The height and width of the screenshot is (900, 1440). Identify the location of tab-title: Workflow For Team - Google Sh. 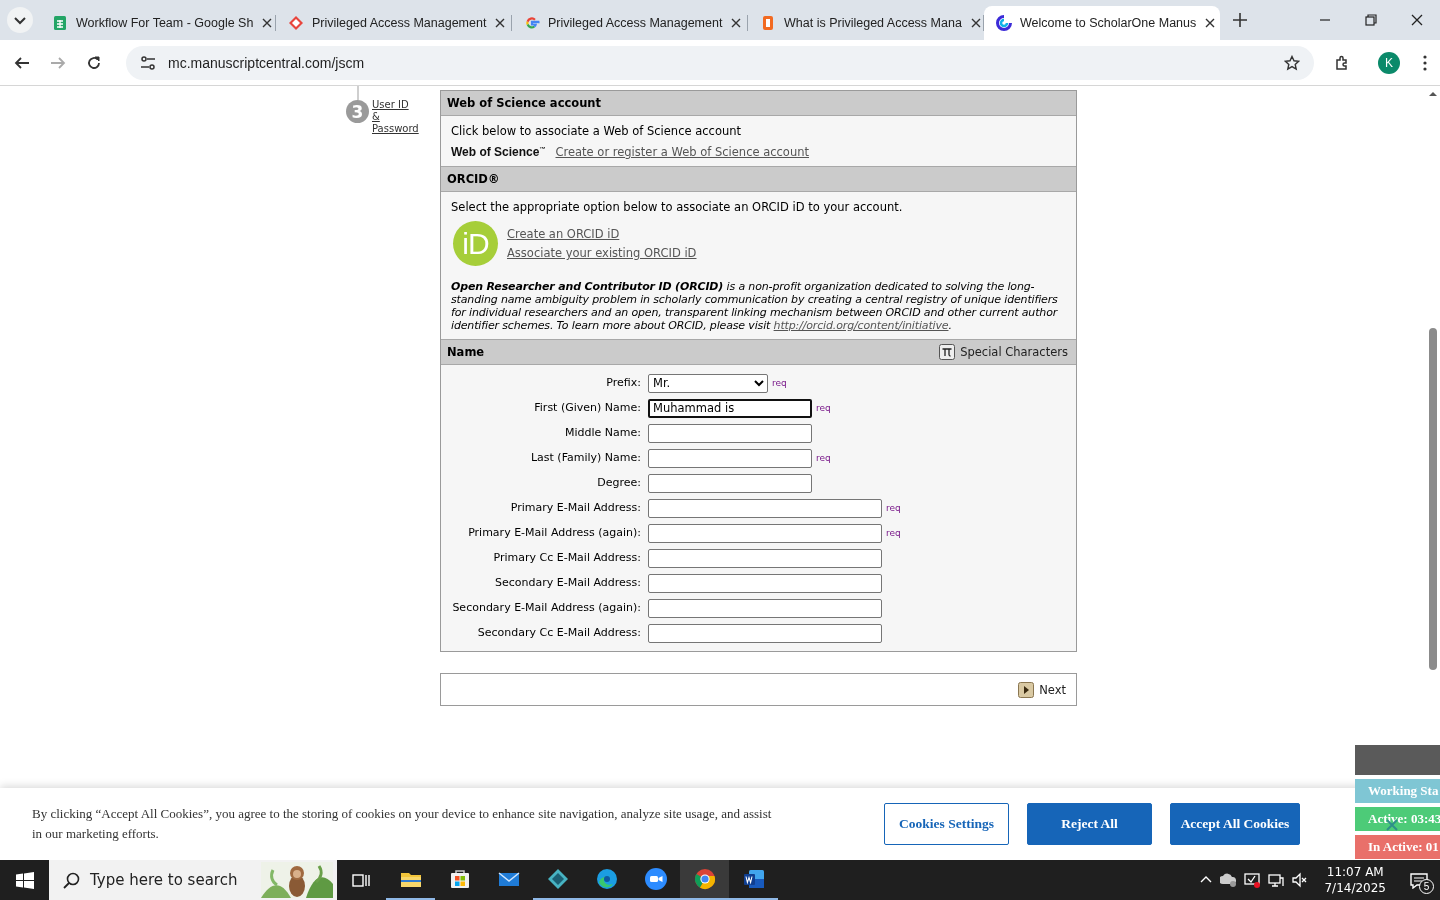
(165, 23).